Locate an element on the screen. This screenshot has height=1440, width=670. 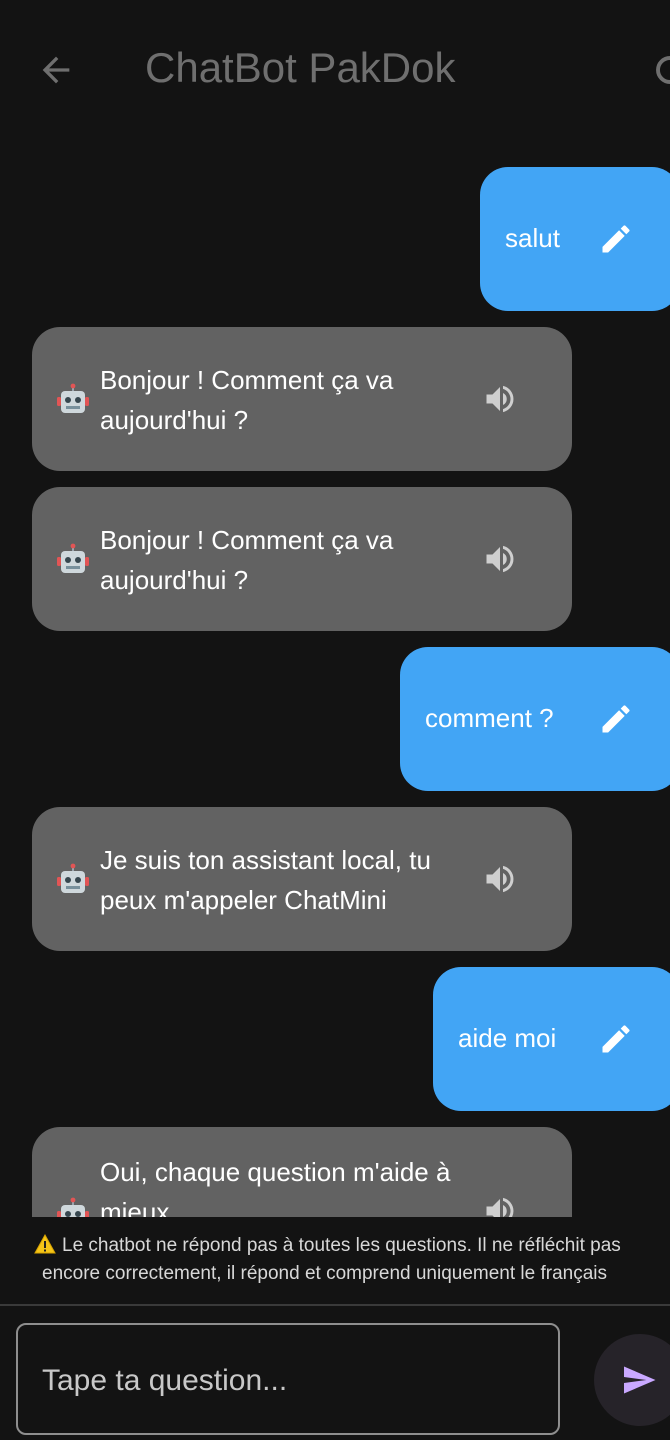
app-bar: ChatBot PakDok is located at coordinates (335, 70).